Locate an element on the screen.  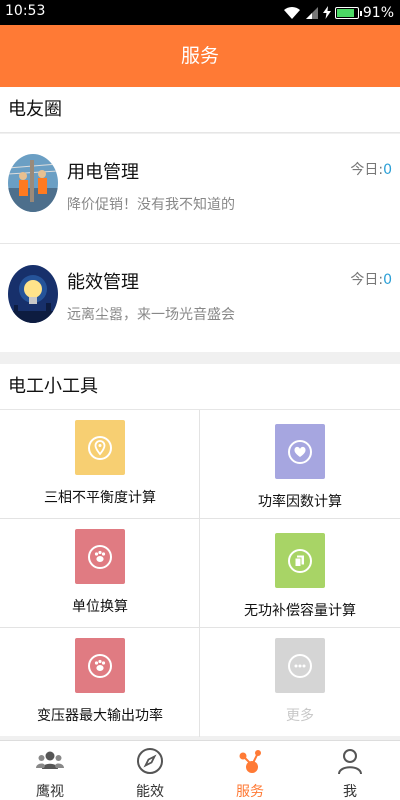
share-nodes-icon is located at coordinates (250, 761).